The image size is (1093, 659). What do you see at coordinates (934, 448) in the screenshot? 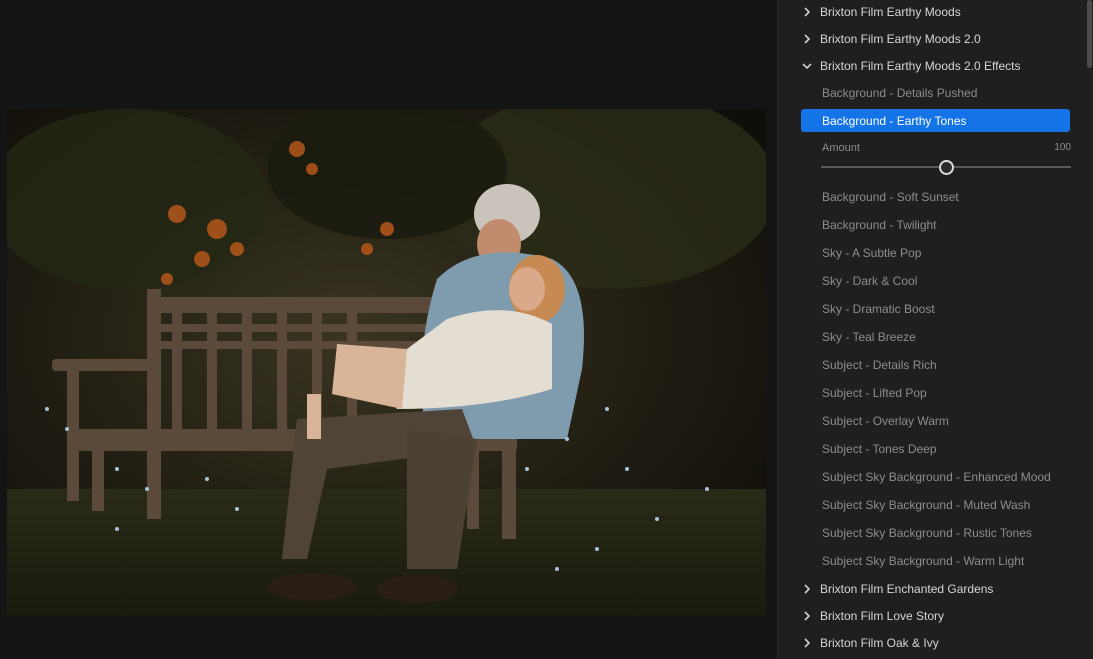
I see `preset-item: Subject - Tones Deep` at bounding box center [934, 448].